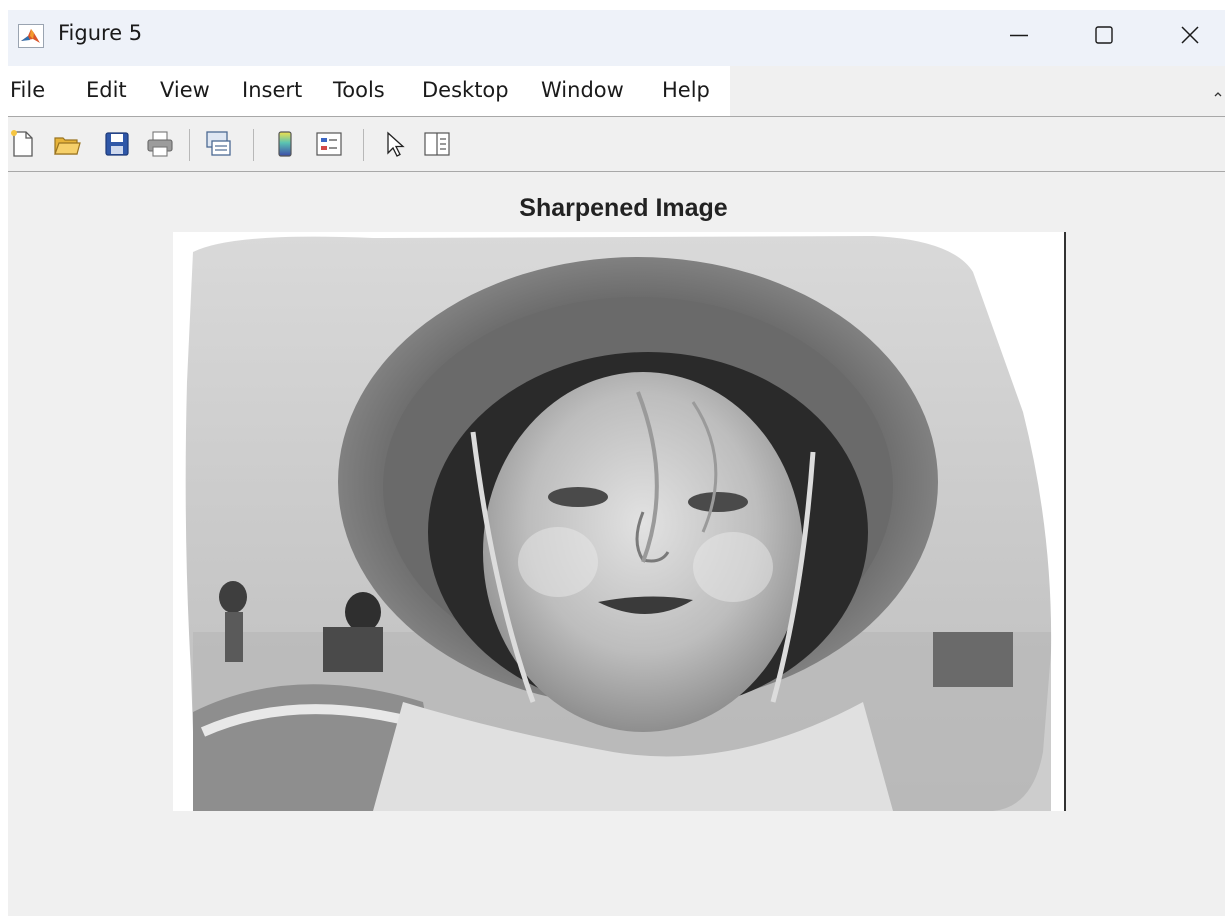  I want to click on menu-view: View, so click(185, 90).